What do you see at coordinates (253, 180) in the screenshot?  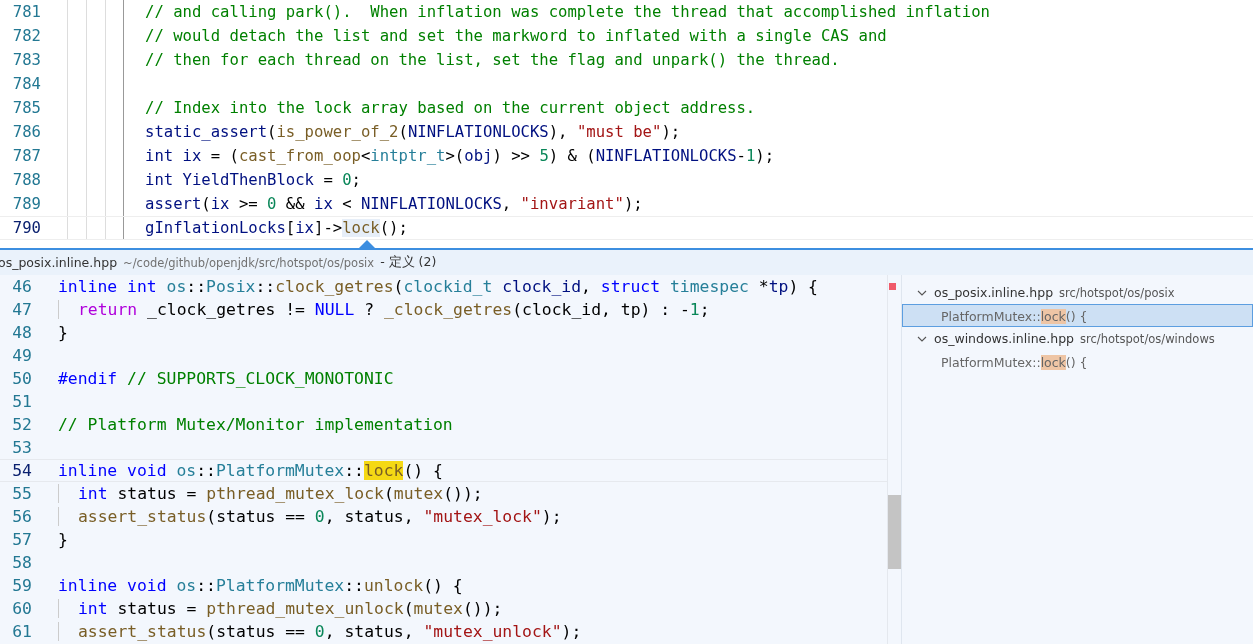 I see `code-line: int YieldThenBlock = 0;` at bounding box center [253, 180].